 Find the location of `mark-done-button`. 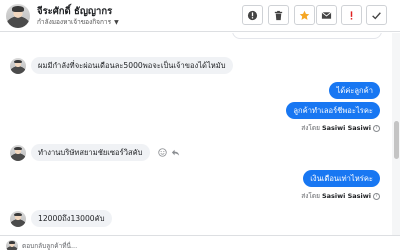

mark-done-button is located at coordinates (376, 15).